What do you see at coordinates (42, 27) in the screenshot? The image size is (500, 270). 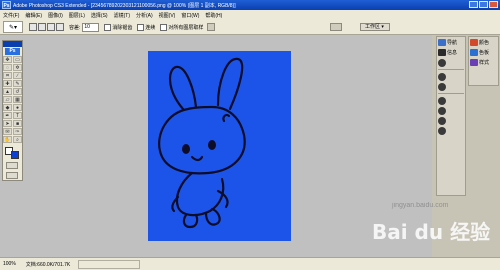 I see `add-selection-icon` at bounding box center [42, 27].